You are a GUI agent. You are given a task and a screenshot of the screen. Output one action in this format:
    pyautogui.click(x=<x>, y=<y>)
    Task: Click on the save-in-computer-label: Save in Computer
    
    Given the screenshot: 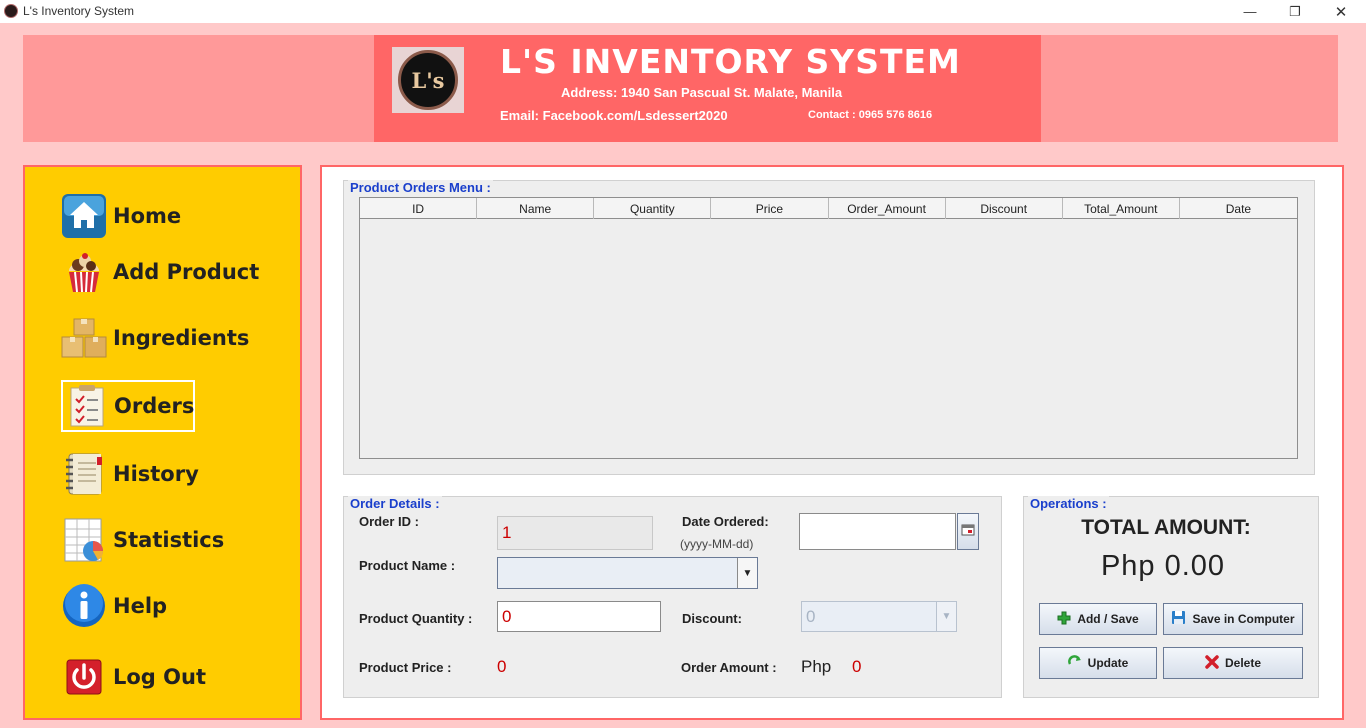 What is the action you would take?
    pyautogui.click(x=1243, y=619)
    